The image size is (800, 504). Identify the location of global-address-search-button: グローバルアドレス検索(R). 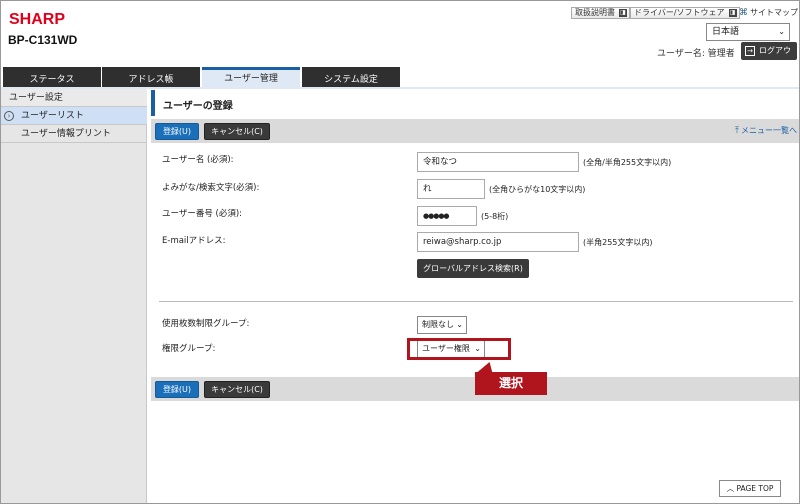
(473, 268).